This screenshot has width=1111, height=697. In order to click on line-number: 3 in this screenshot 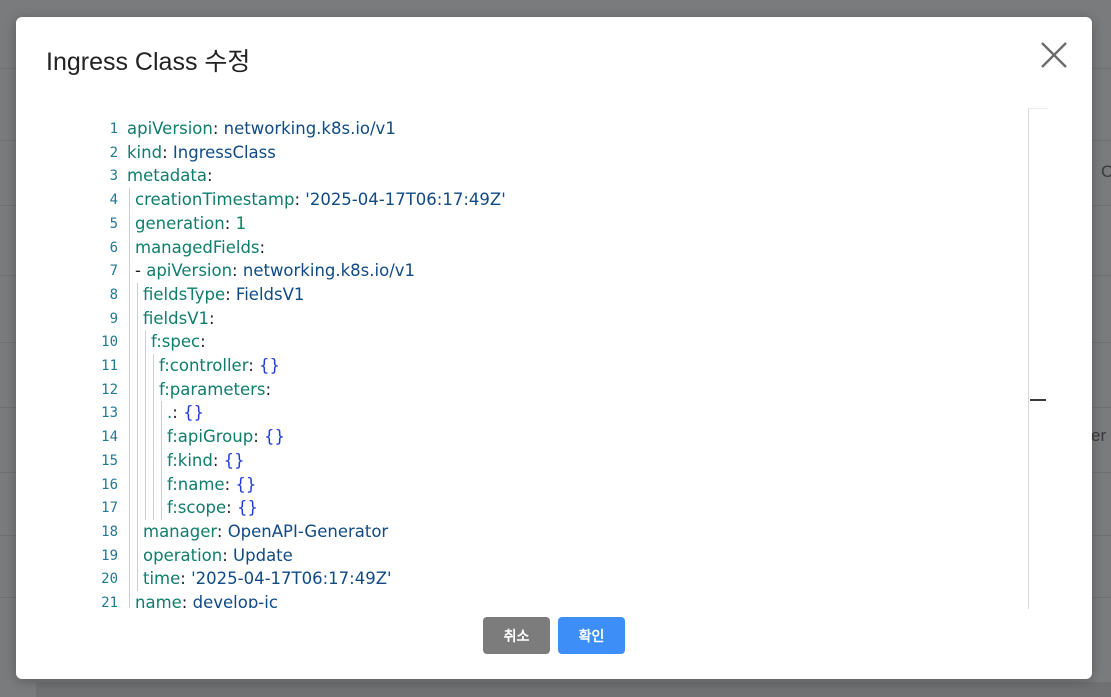, I will do `click(113, 176)`.